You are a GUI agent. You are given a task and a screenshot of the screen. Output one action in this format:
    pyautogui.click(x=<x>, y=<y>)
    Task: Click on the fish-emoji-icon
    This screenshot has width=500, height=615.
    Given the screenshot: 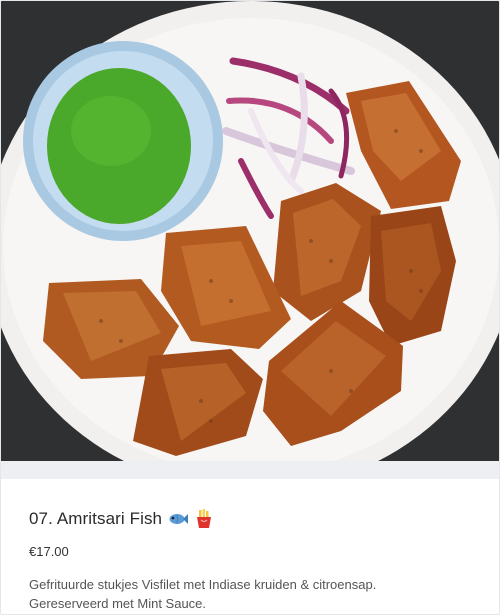 What is the action you would take?
    pyautogui.click(x=178, y=519)
    